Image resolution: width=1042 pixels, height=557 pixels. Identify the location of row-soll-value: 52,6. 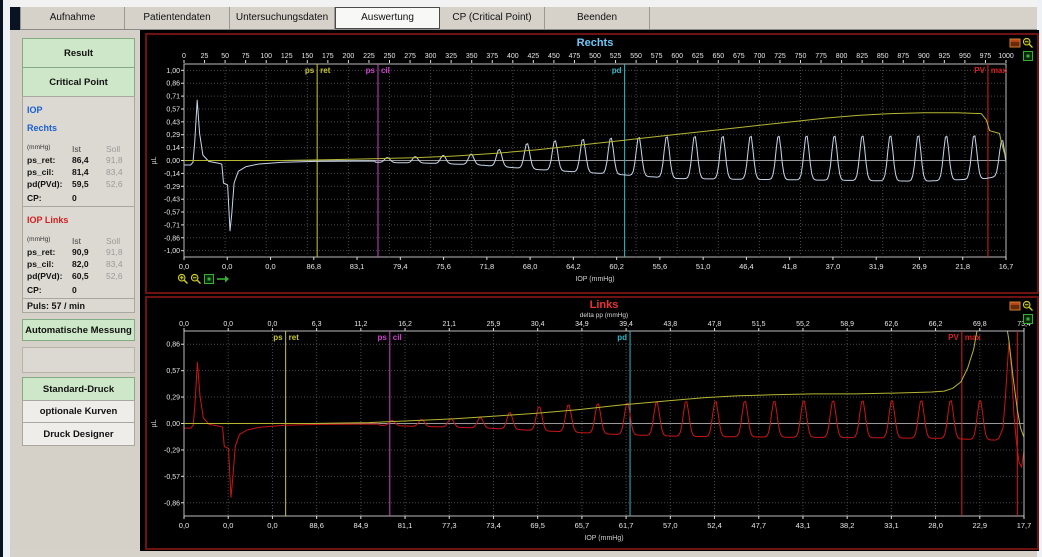
(114, 184).